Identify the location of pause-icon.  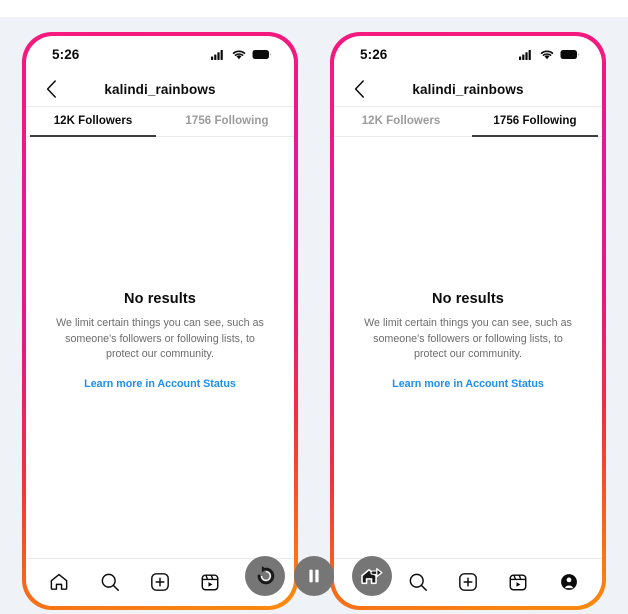
(314, 576).